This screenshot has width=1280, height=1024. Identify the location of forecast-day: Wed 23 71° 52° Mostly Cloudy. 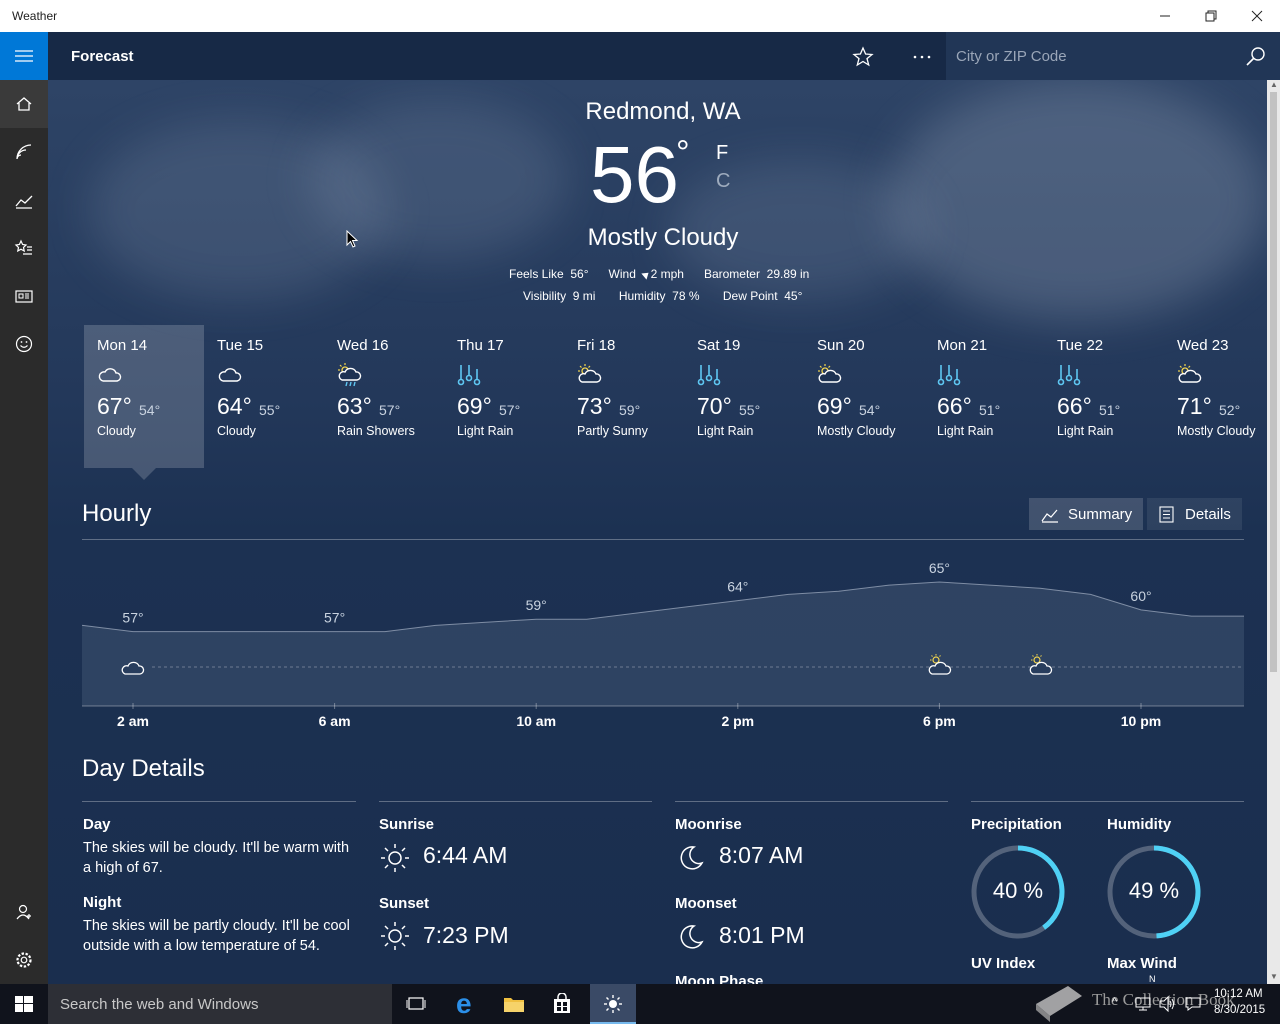
(1215, 396).